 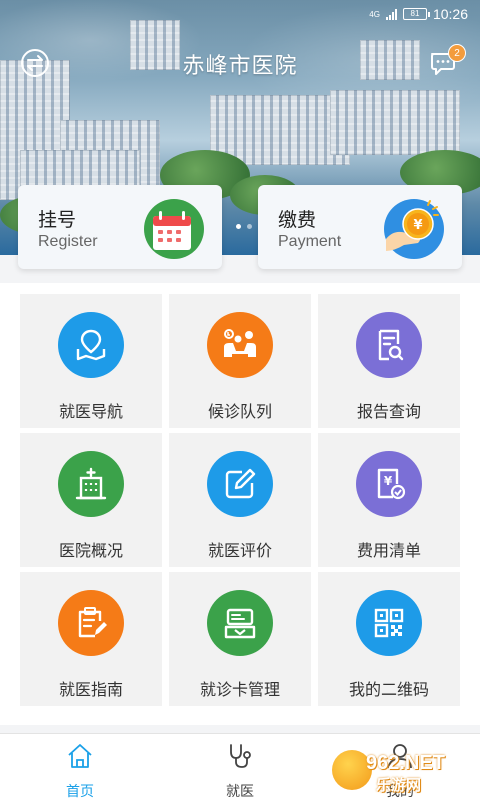 I want to click on tile-my-qr-code: 我的二维码, so click(x=389, y=639).